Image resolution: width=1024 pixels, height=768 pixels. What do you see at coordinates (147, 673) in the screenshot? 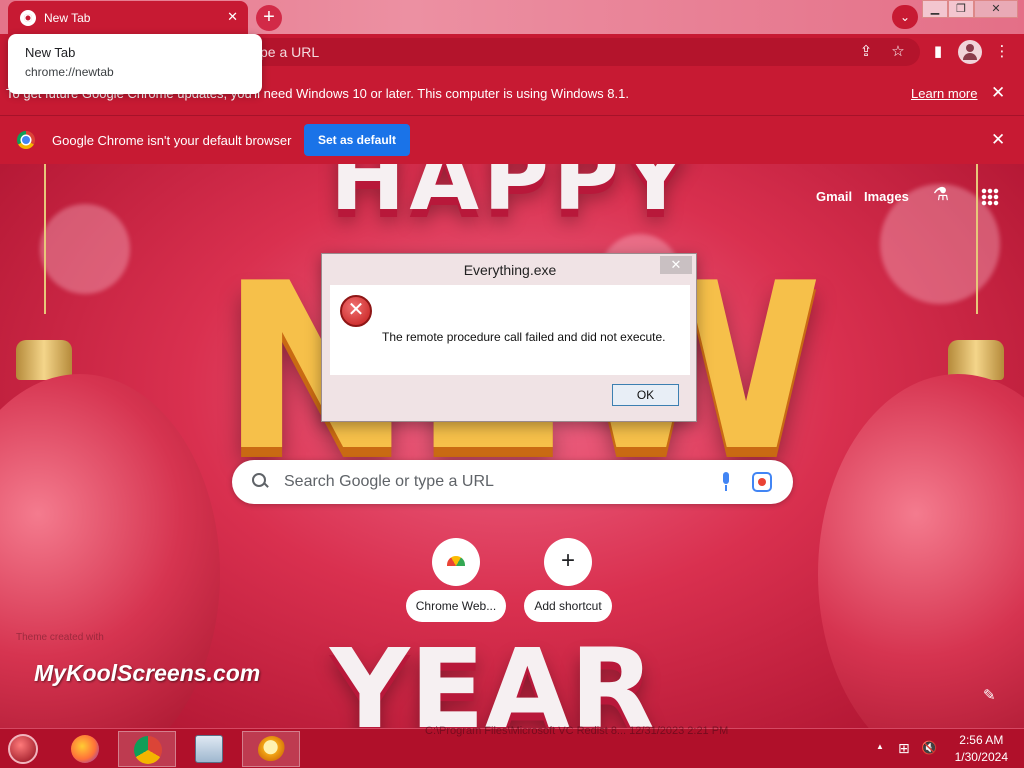
I see `watermark: MyKoolScreens.com` at bounding box center [147, 673].